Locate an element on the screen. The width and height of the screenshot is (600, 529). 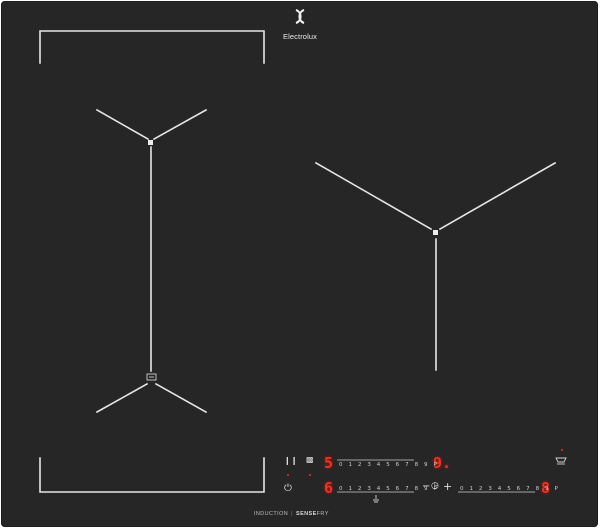
lock-icon: ▩ is located at coordinates (310, 460).